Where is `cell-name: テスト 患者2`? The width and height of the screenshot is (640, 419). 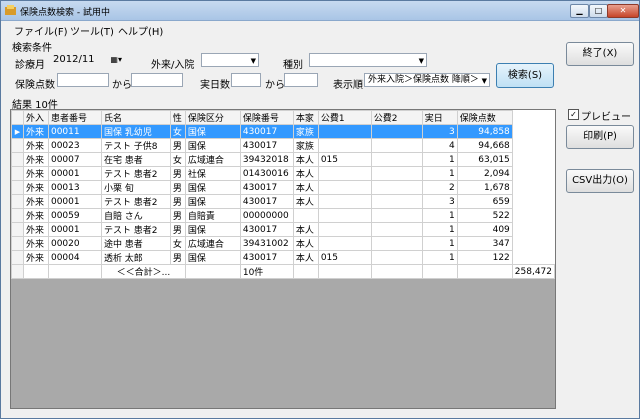 cell-name: テスト 患者2 is located at coordinates (135, 173).